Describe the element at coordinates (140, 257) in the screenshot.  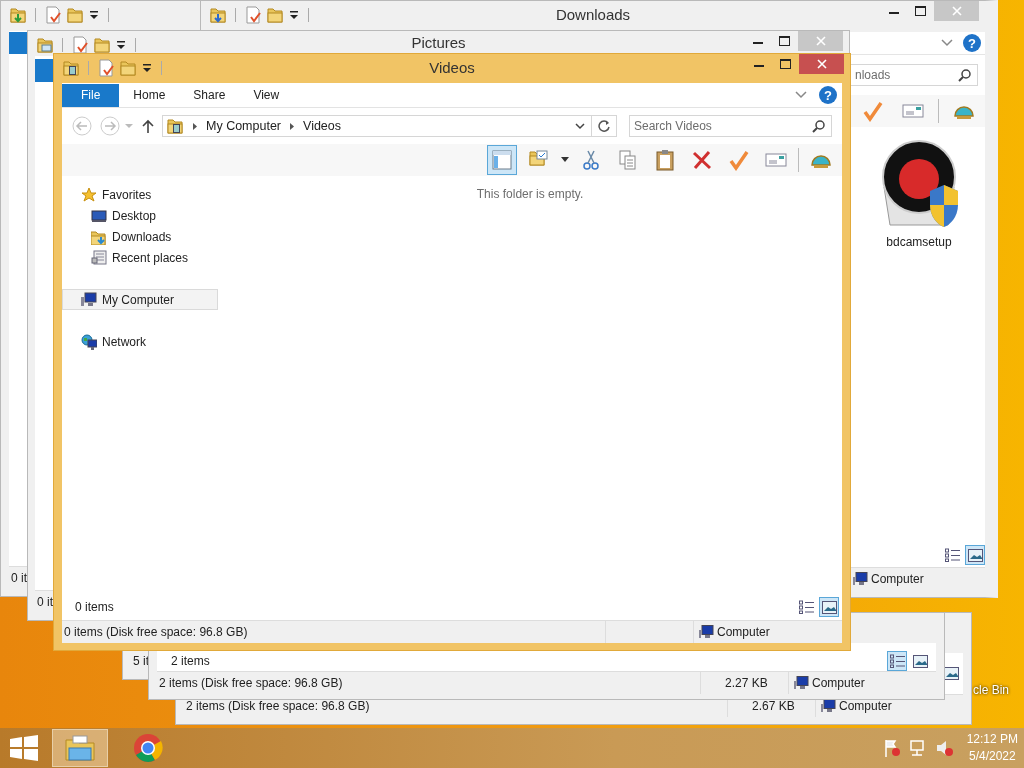
I see `nav-item: Recent places` at that location.